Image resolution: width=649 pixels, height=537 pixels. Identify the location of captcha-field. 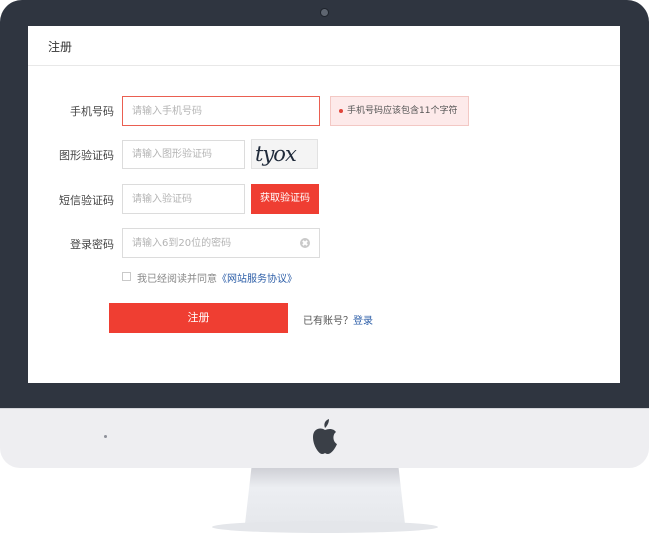
(183, 154).